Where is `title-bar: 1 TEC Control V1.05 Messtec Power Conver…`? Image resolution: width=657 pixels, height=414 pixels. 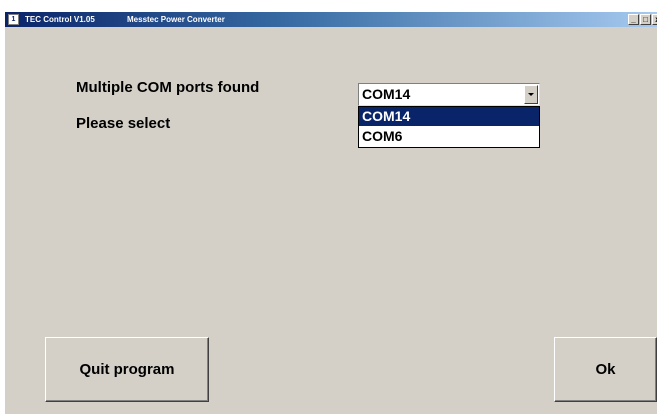 title-bar: 1 TEC Control V1.05 Messtec Power Conver… is located at coordinates (331, 19).